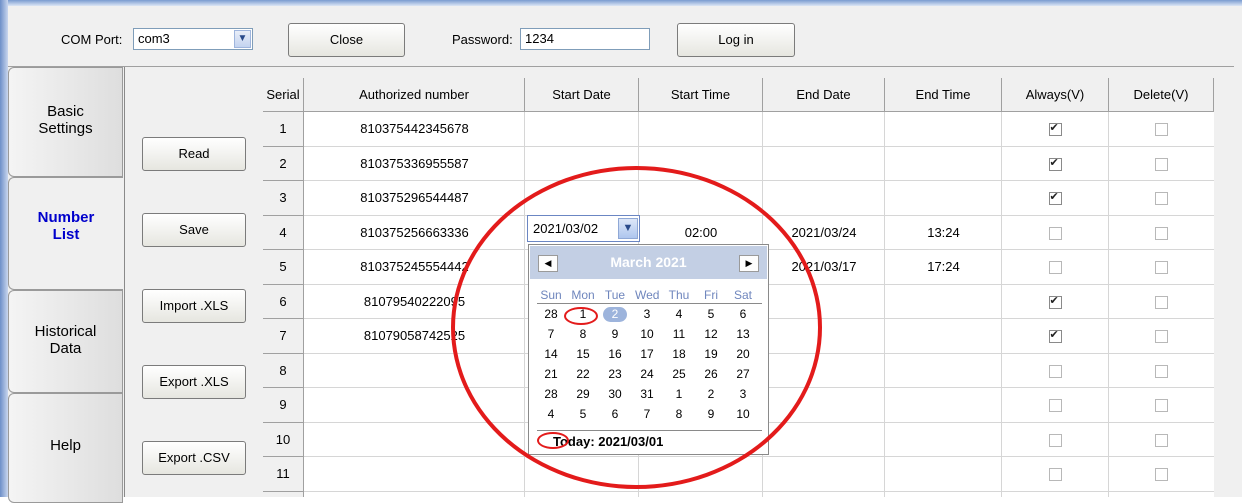  What do you see at coordinates (283, 336) in the screenshot?
I see `row-serial: 7` at bounding box center [283, 336].